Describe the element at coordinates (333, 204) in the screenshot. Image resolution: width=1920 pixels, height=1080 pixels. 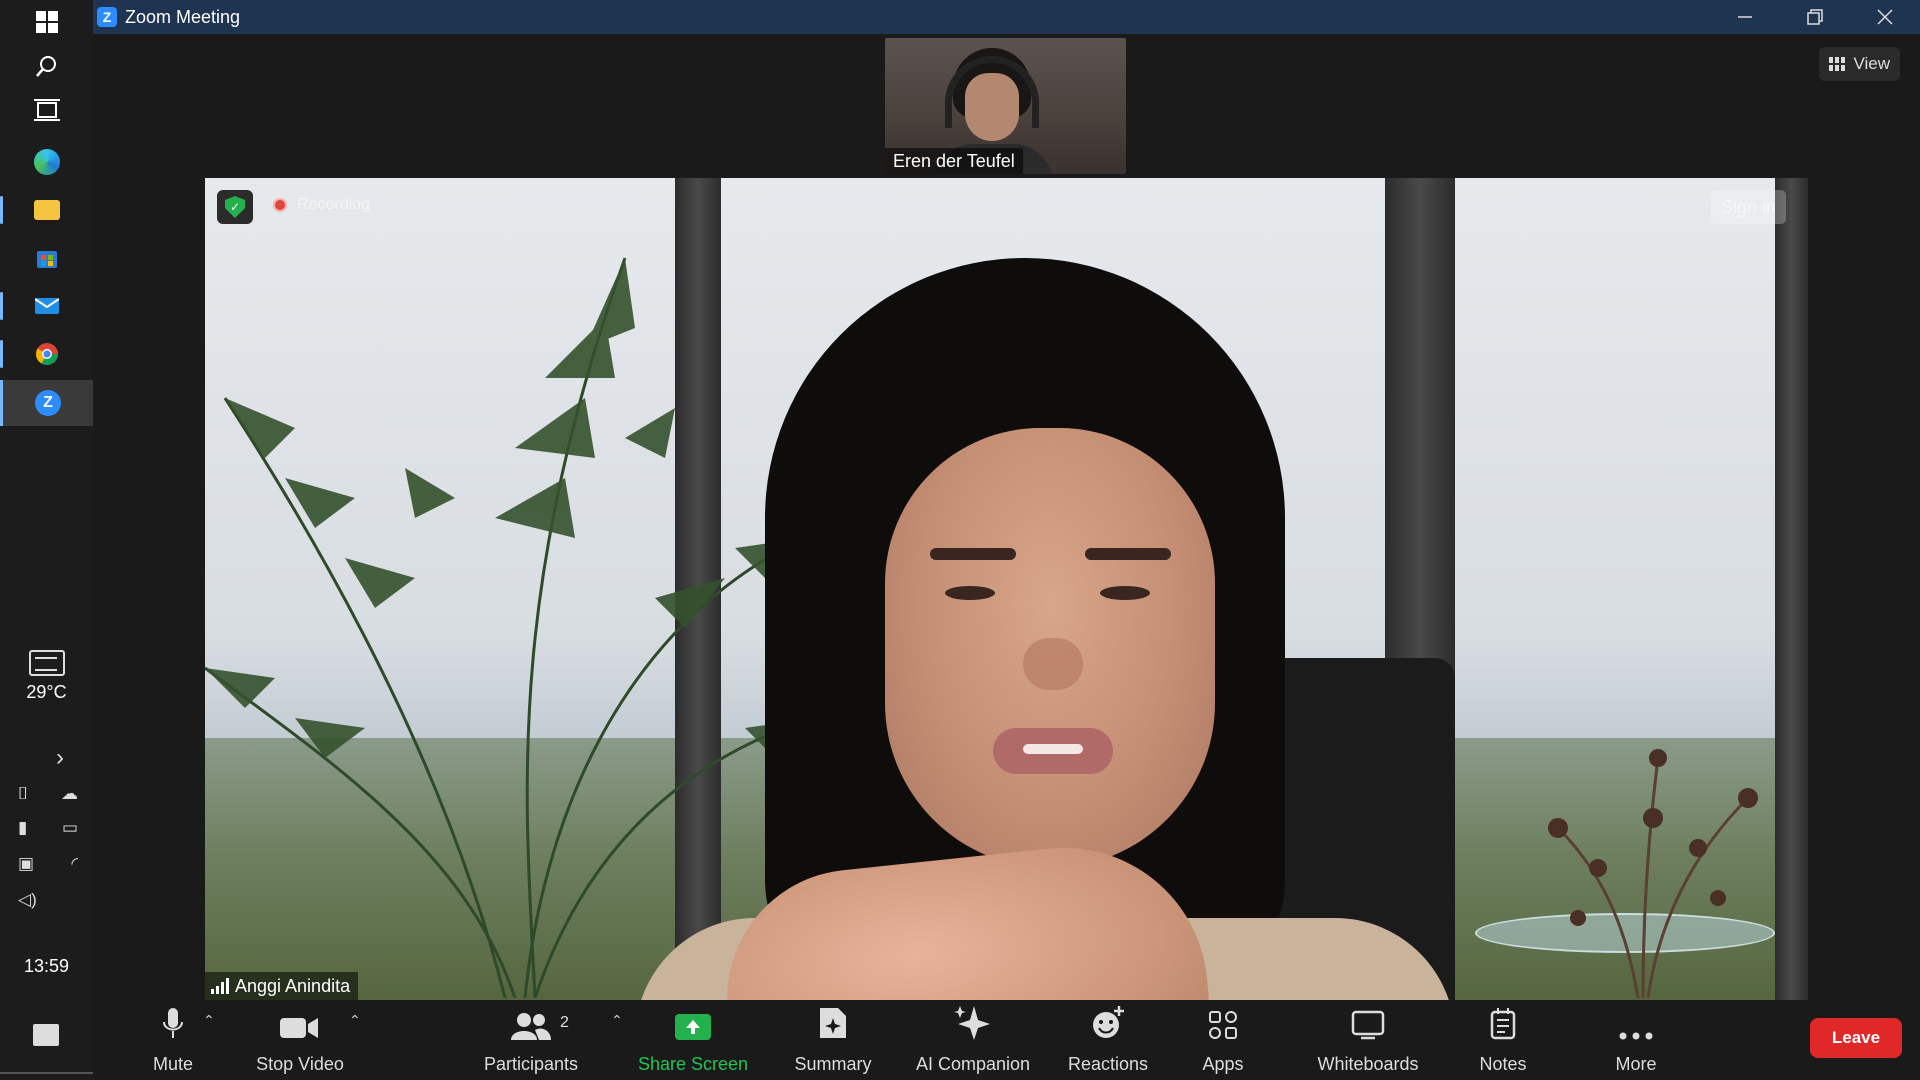
I see `recording-label: Recording` at that location.